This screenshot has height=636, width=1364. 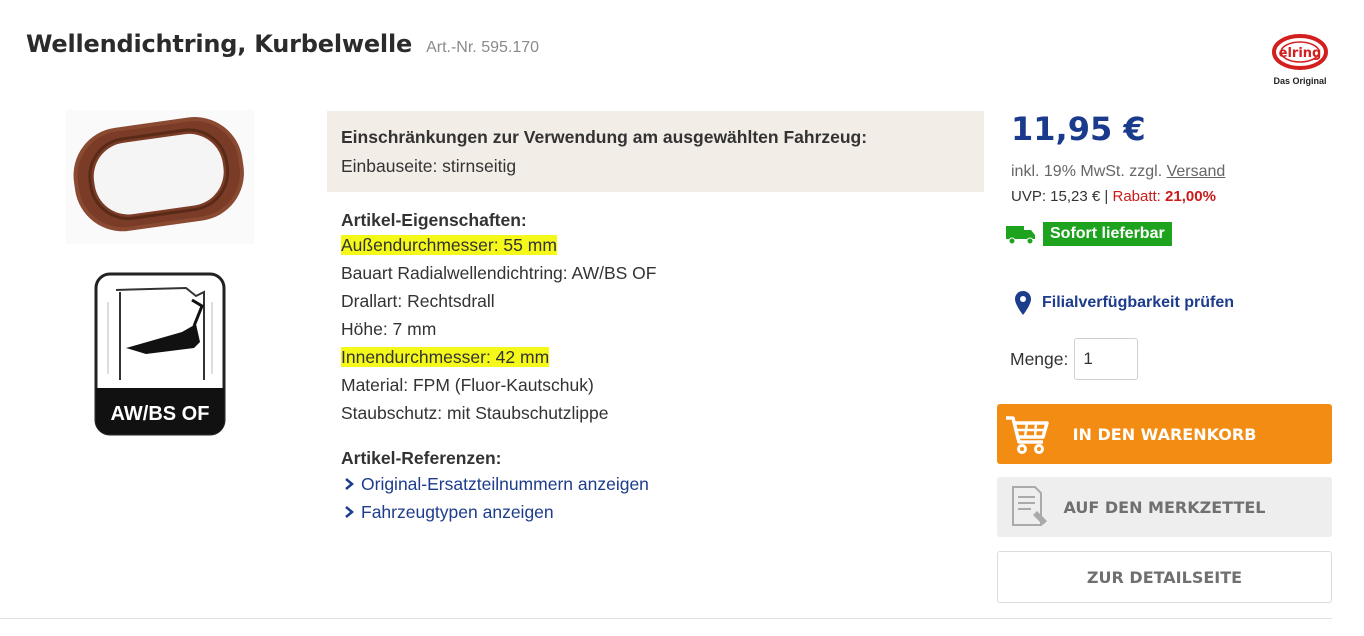 I want to click on quantity-control: Menge:, so click(x=1074, y=359).